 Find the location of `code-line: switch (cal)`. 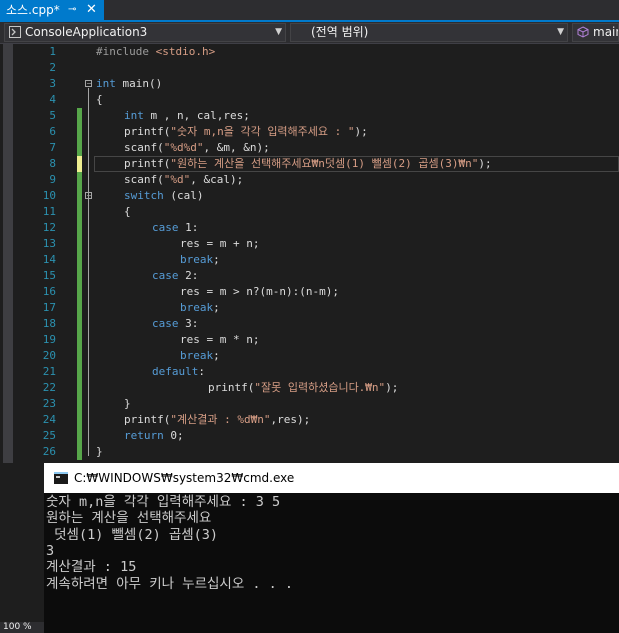

code-line: switch (cal) is located at coordinates (164, 196).